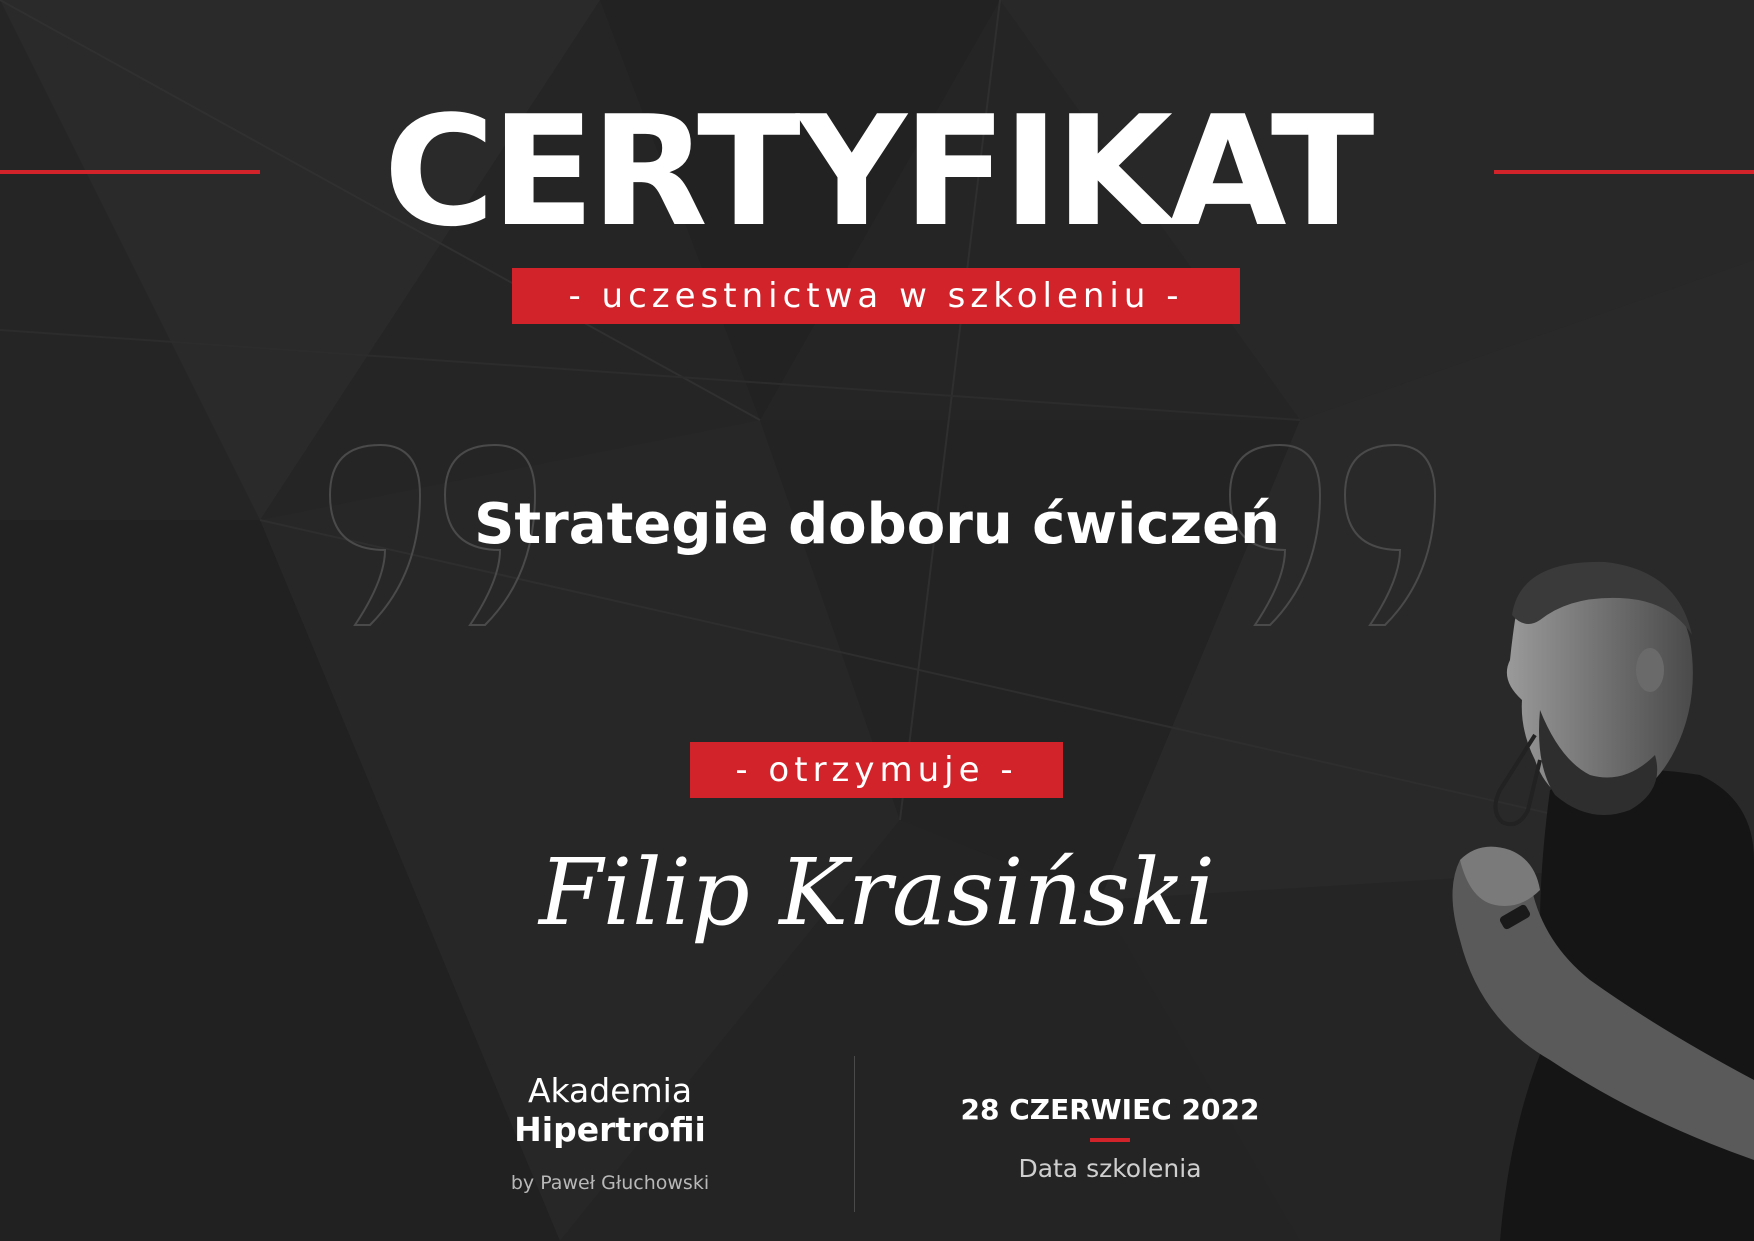 The width and height of the screenshot is (1754, 1241). What do you see at coordinates (610, 1090) in the screenshot?
I see `logo-line-1: Akademia` at bounding box center [610, 1090].